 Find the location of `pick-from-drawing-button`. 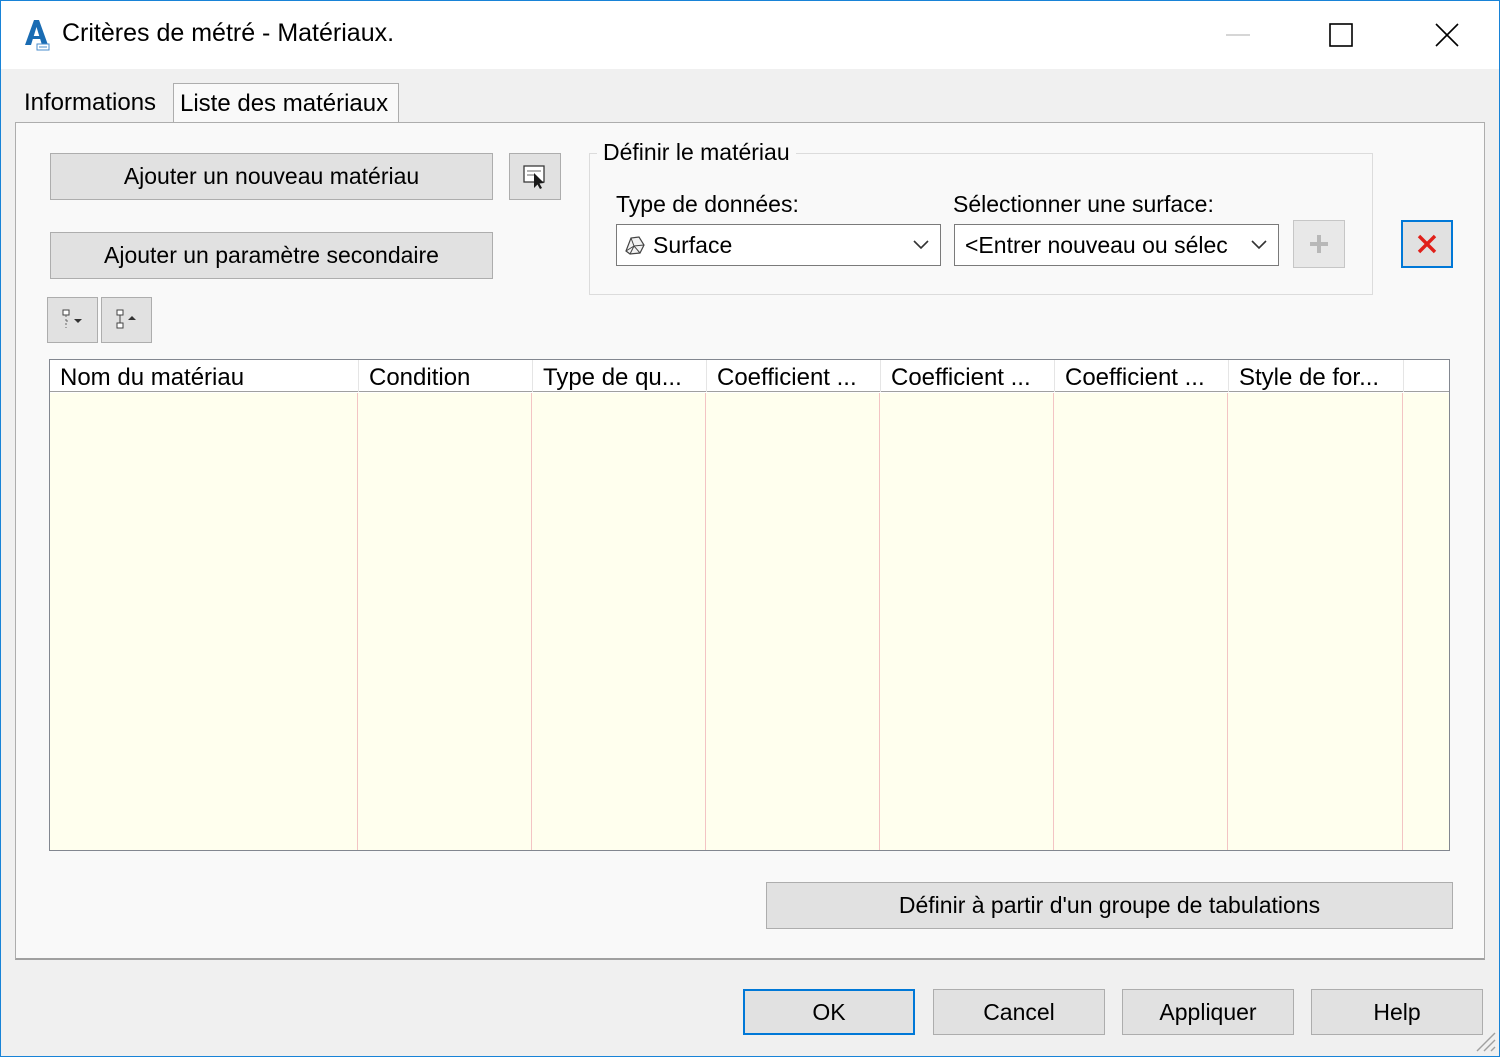

pick-from-drawing-button is located at coordinates (535, 176).